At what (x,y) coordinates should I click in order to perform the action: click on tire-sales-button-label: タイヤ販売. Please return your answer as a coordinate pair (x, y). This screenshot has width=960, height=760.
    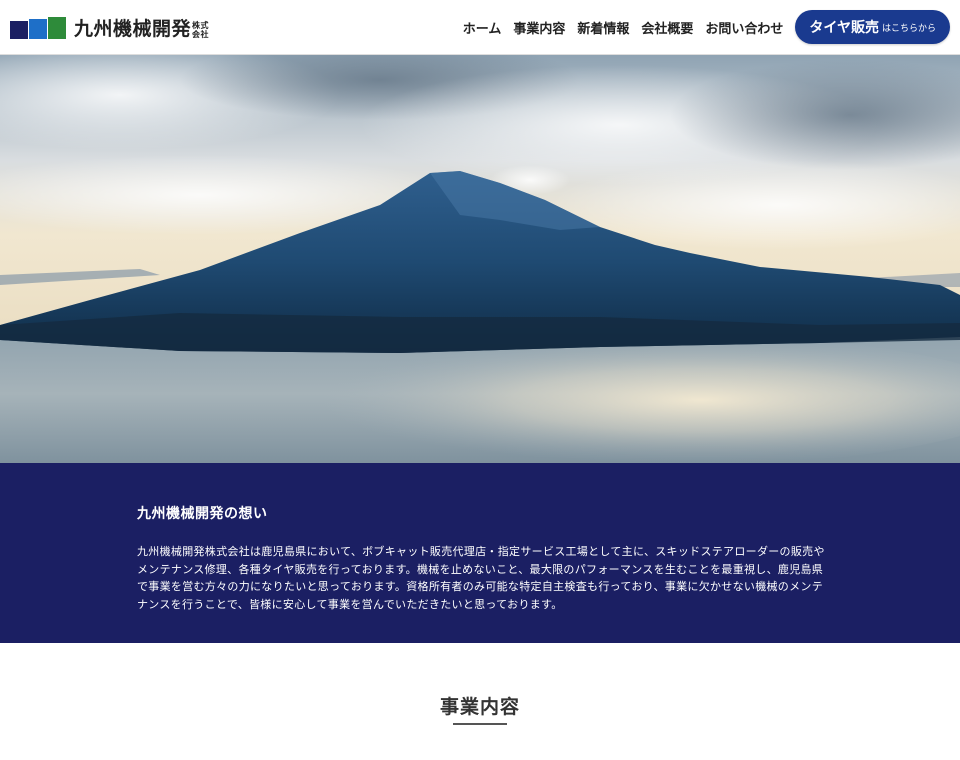
    Looking at the image, I should click on (844, 28).